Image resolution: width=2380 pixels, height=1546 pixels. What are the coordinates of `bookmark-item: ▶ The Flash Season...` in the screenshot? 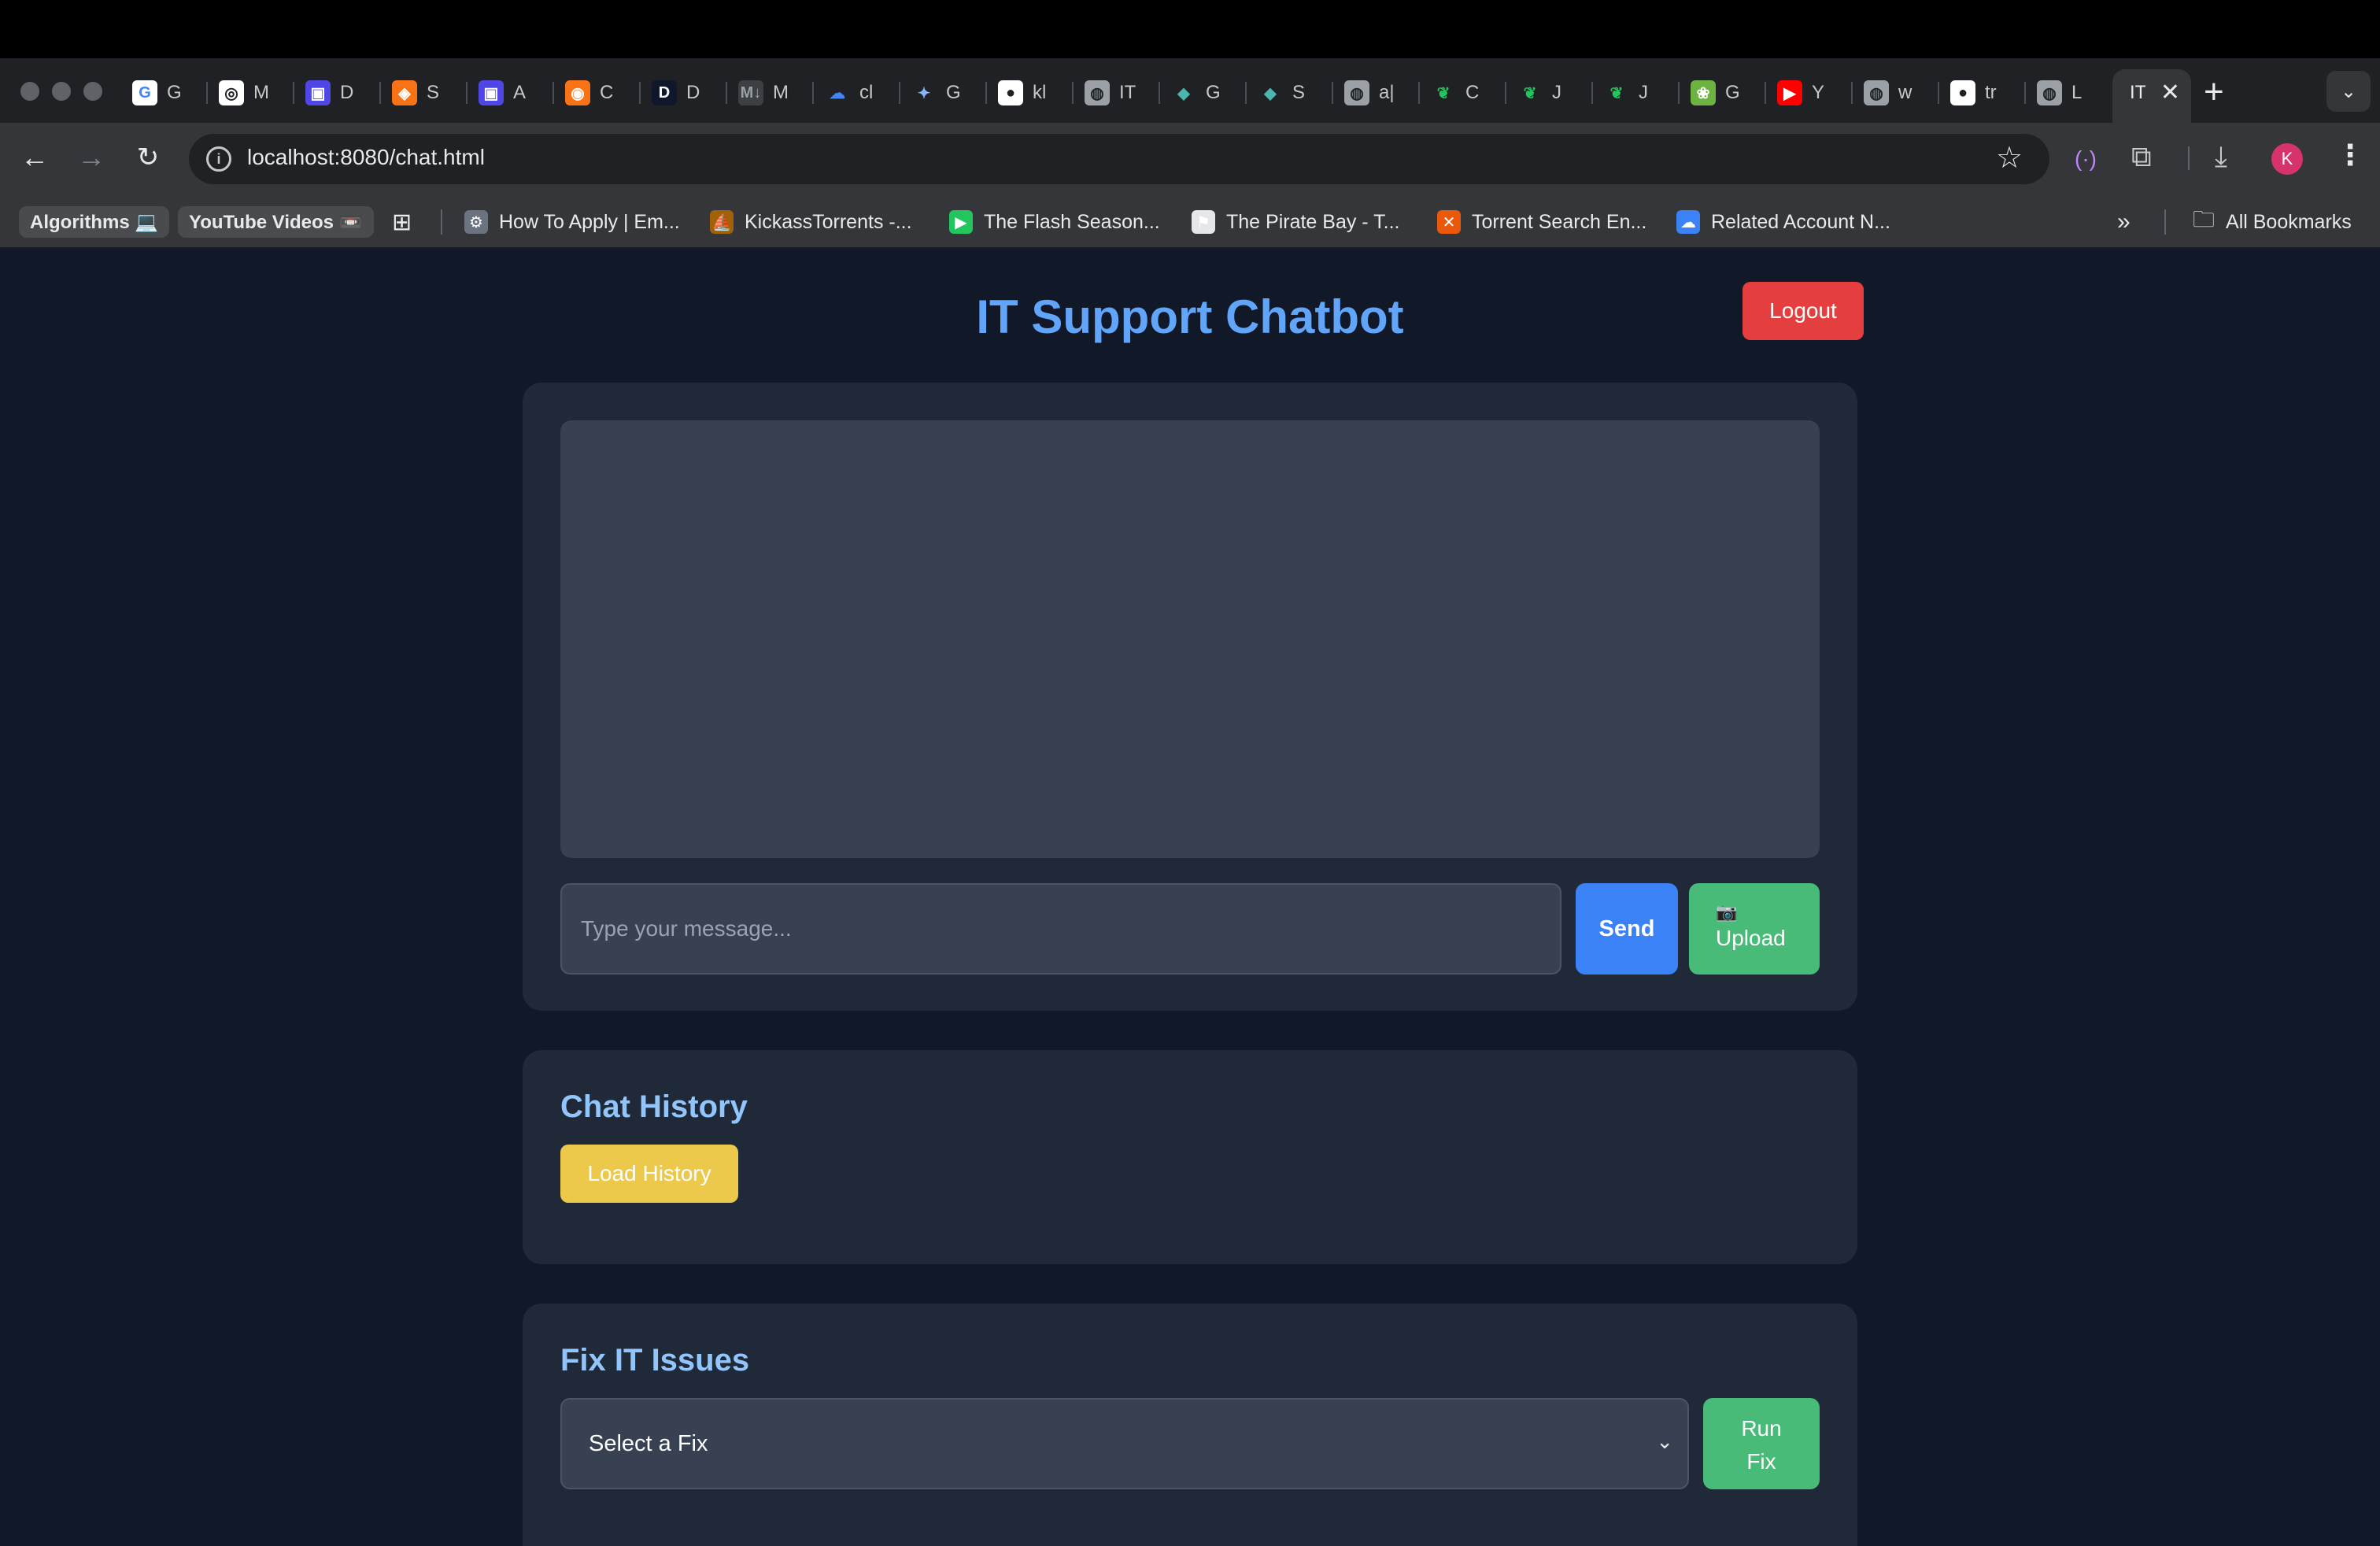 It's located at (1054, 222).